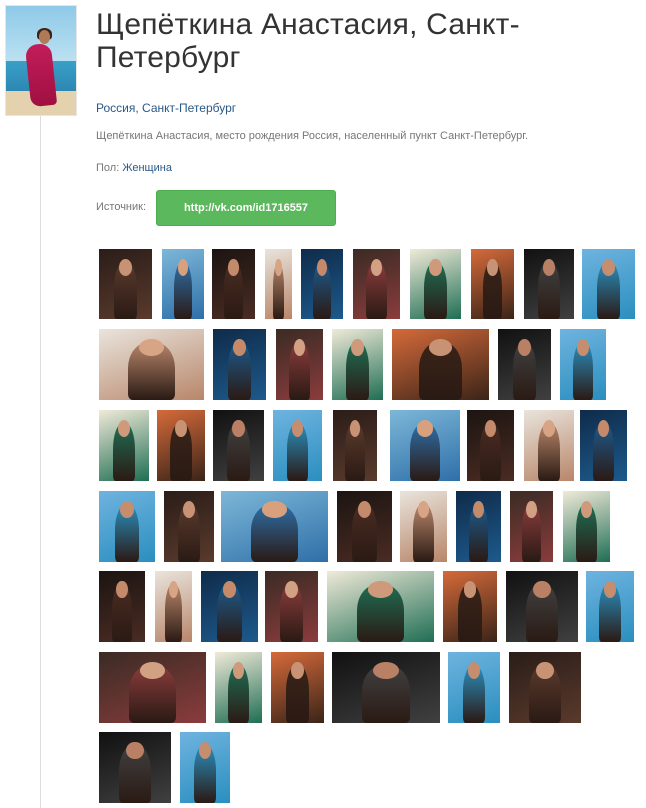 The image size is (646, 808). What do you see at coordinates (246, 208) in the screenshot?
I see `source-link-button: http://vk.com/id1716557` at bounding box center [246, 208].